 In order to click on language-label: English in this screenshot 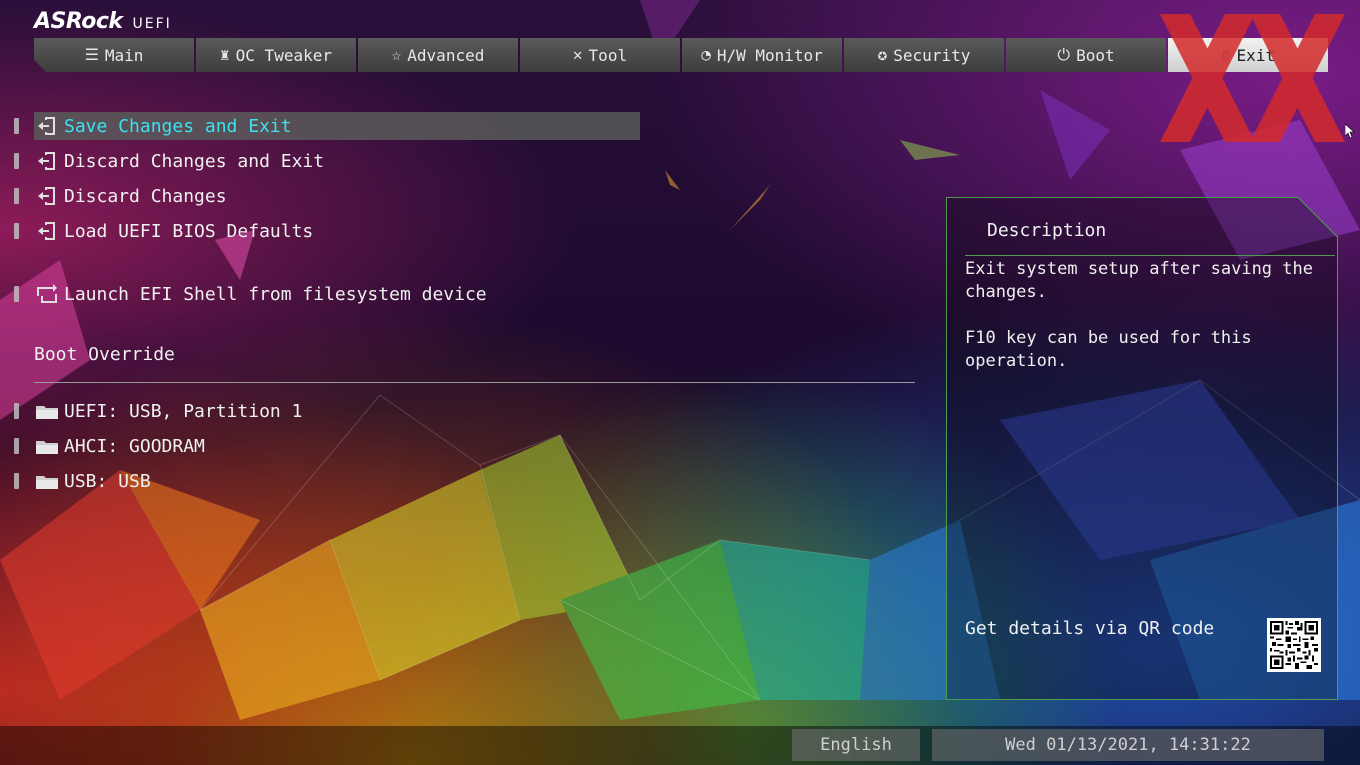, I will do `click(856, 745)`.